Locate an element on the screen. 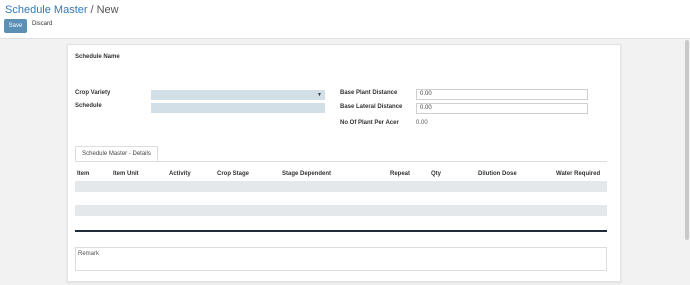 This screenshot has height=285, width=690. breadcrumb-current: New is located at coordinates (107, 10).